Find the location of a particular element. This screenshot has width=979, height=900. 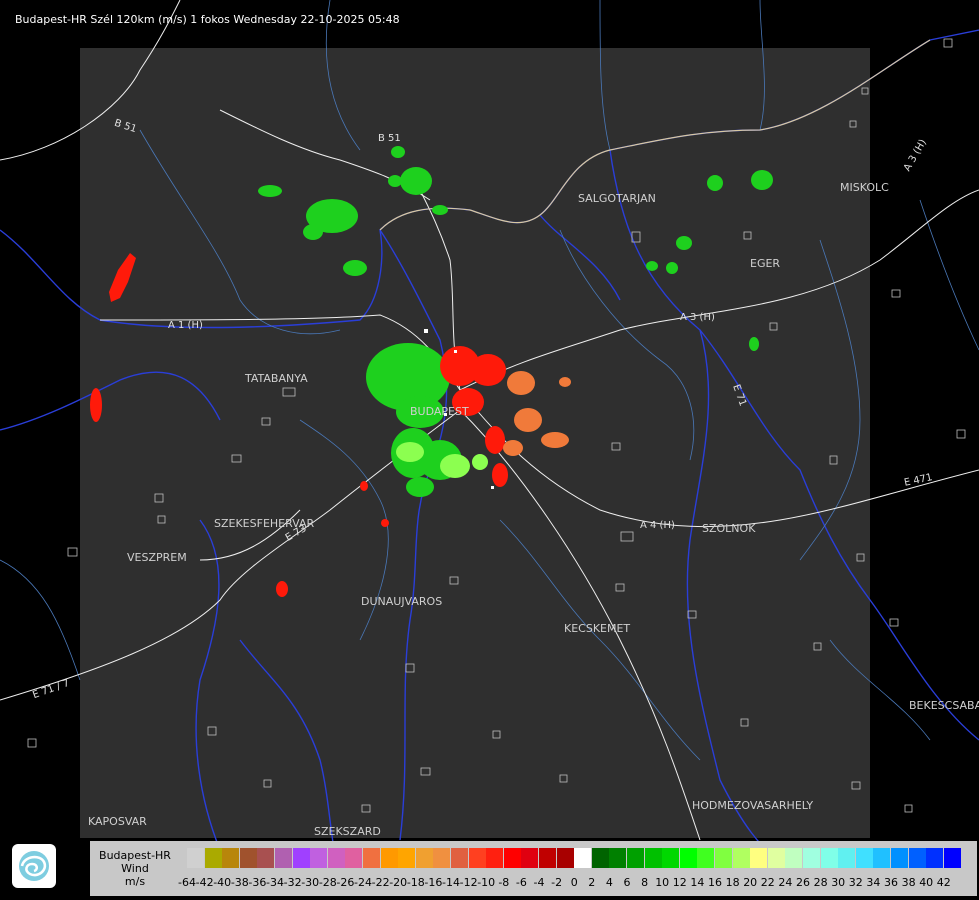

city-label-dunaujvaros: DUNAUJVAROS is located at coordinates (402, 601).